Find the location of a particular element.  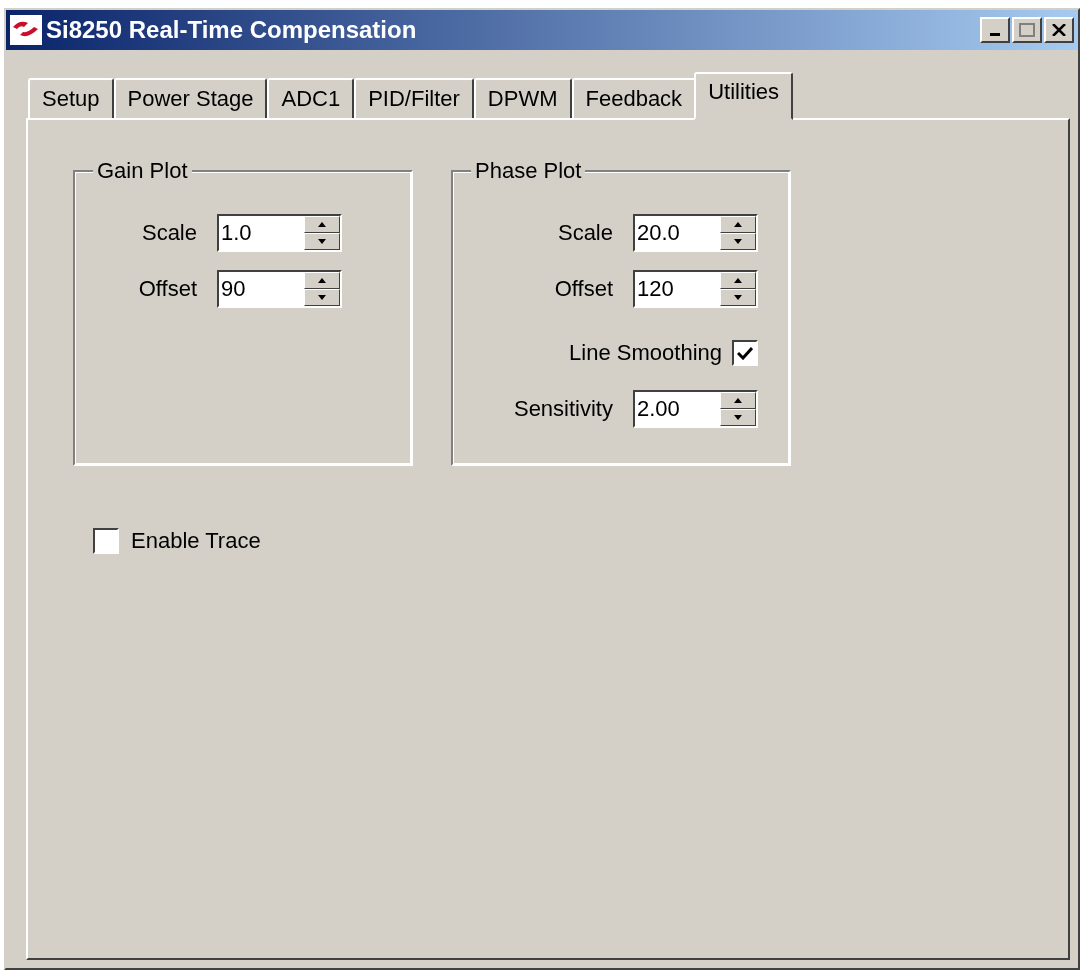

close-icon is located at coordinates (1059, 30).